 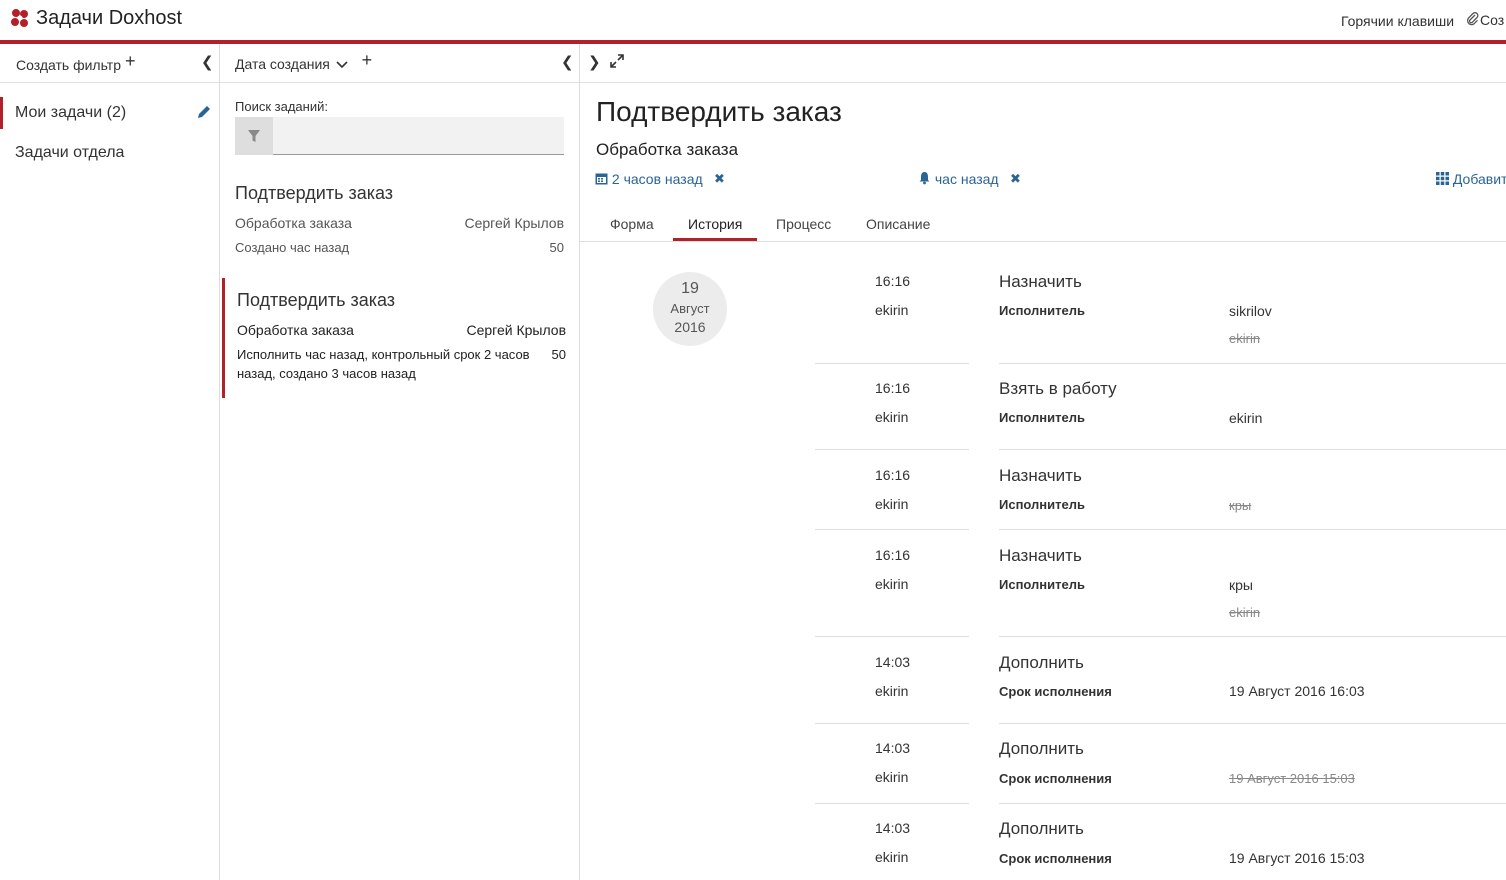 I want to click on tab-description: Описание, so click(x=898, y=224).